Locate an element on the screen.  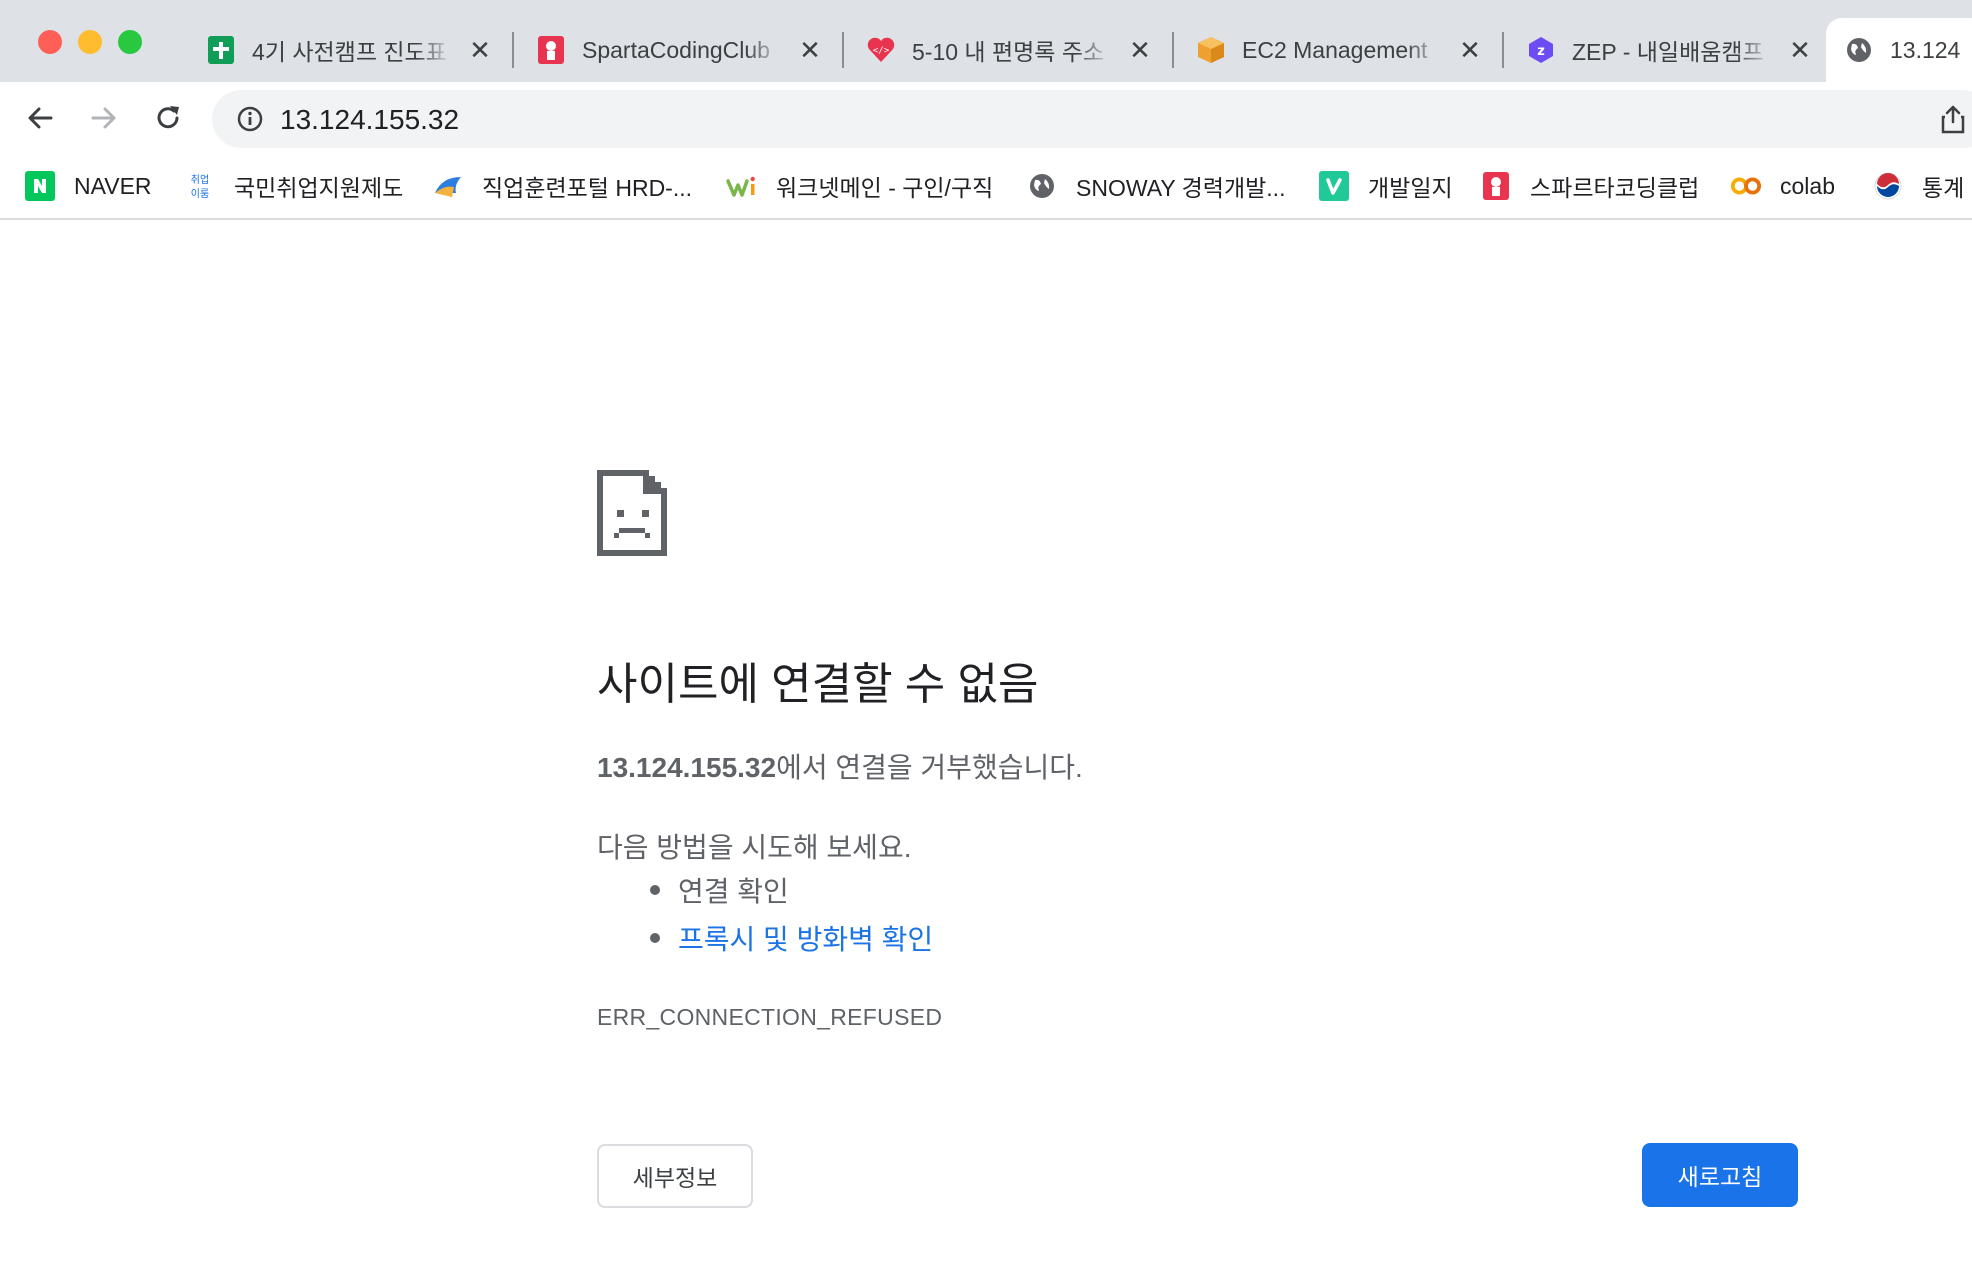
error-message: 13.124.155.32에서 연결을 거부했습니다. is located at coordinates (840, 766).